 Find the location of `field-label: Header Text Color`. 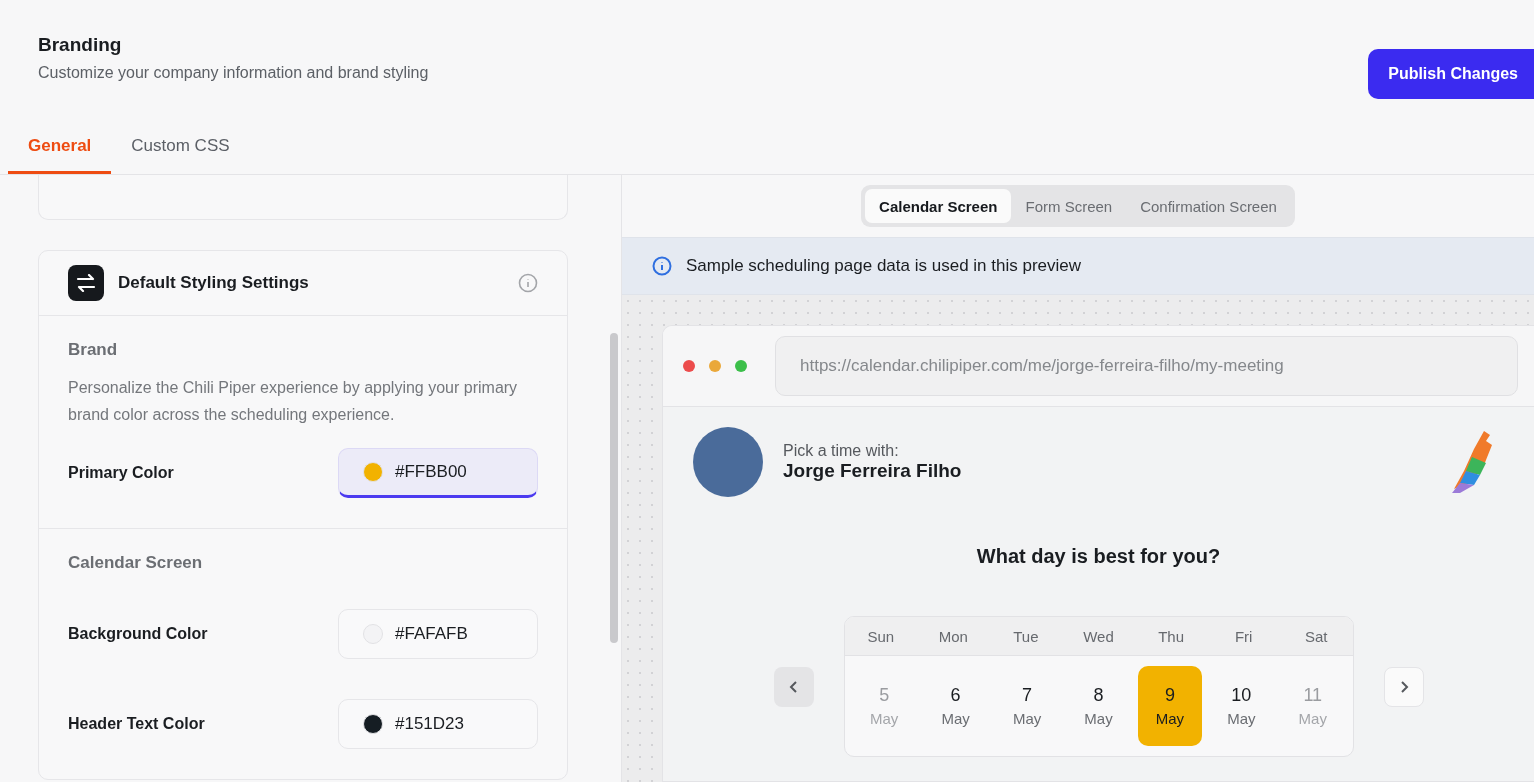

field-label: Header Text Color is located at coordinates (136, 724).